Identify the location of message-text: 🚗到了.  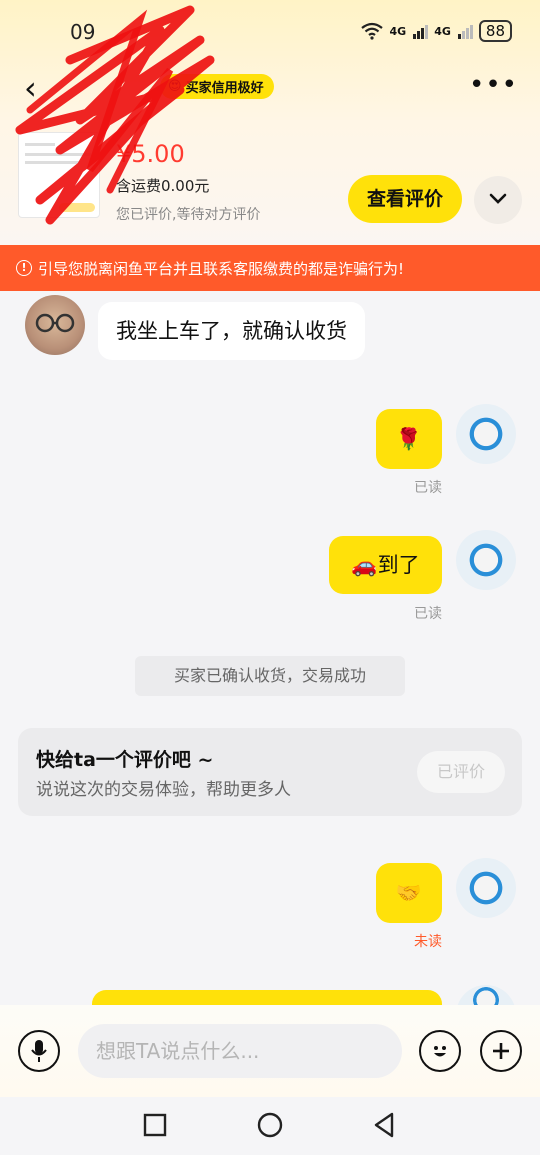
(385, 565).